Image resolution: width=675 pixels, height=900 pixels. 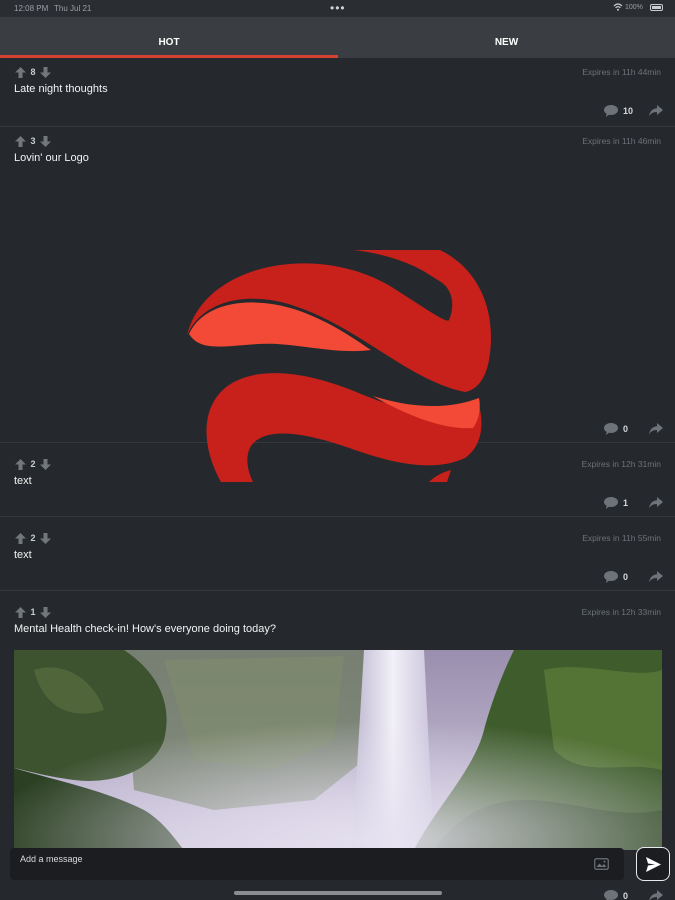 I want to click on send-icon, so click(x=653, y=864).